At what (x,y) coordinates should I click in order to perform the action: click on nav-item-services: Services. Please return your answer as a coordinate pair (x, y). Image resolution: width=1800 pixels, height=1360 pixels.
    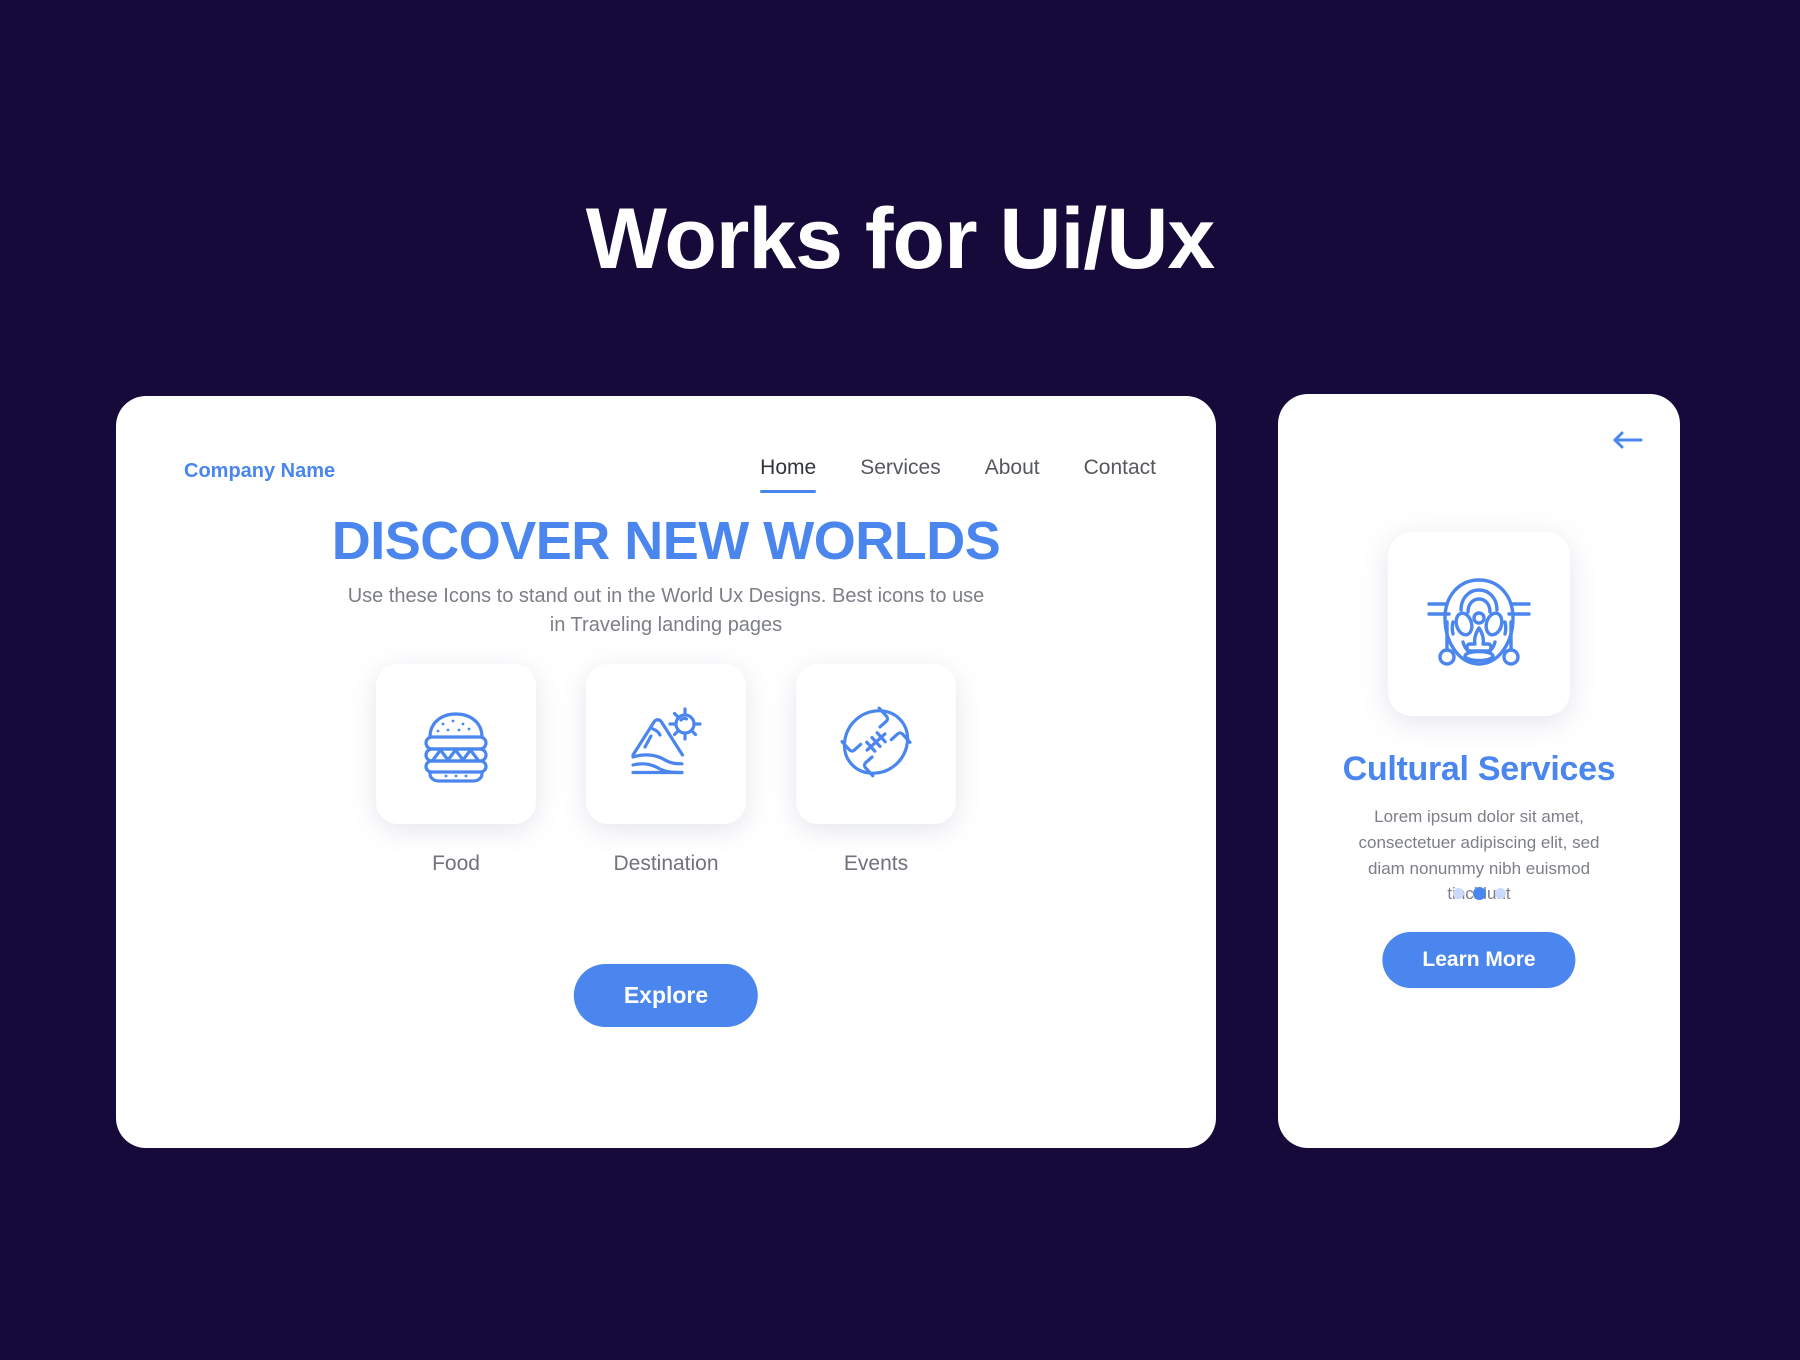
    Looking at the image, I should click on (900, 474).